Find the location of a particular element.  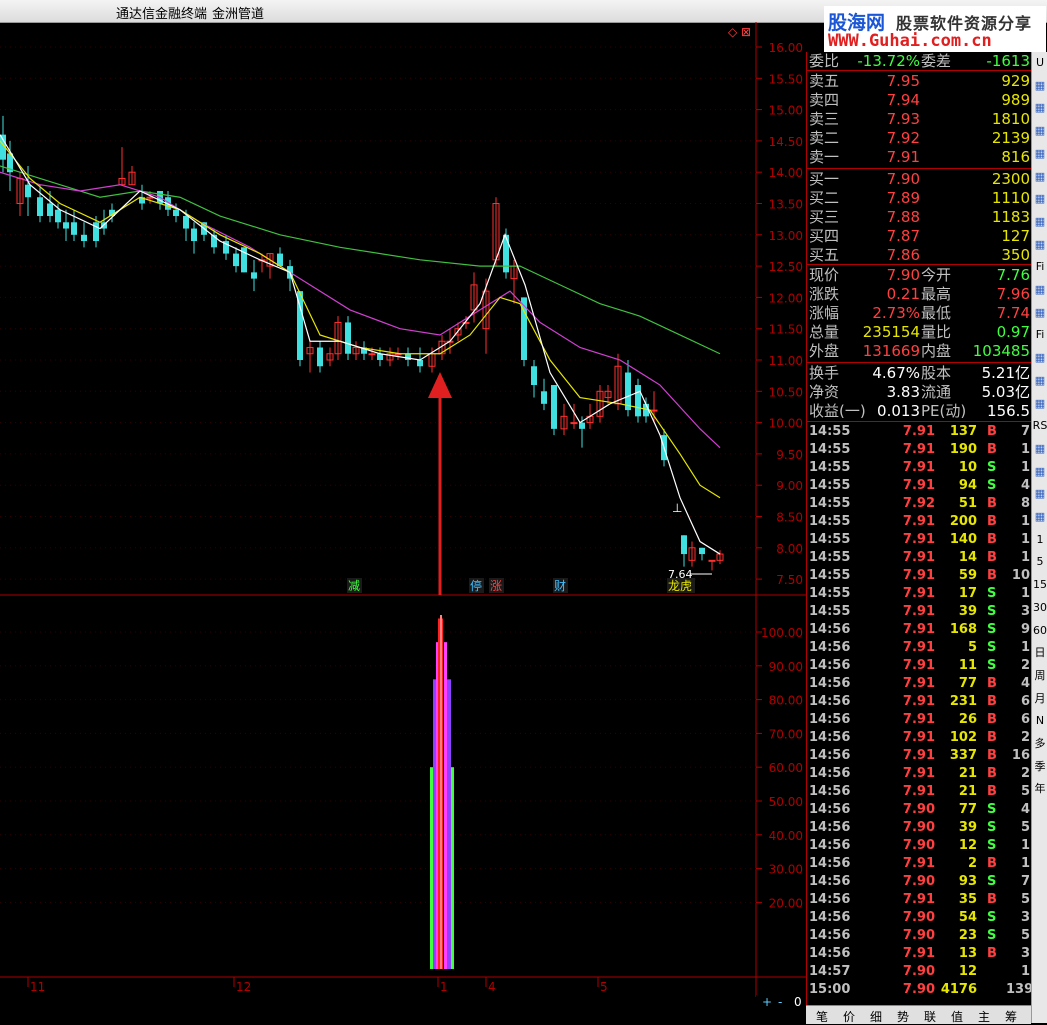

row-label-2: 流通 is located at coordinates (936, 392).